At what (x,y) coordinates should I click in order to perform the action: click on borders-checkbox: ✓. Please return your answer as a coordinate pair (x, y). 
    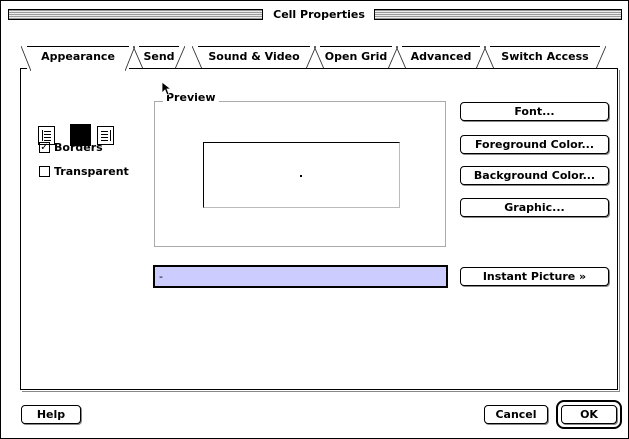
    Looking at the image, I should click on (44, 147).